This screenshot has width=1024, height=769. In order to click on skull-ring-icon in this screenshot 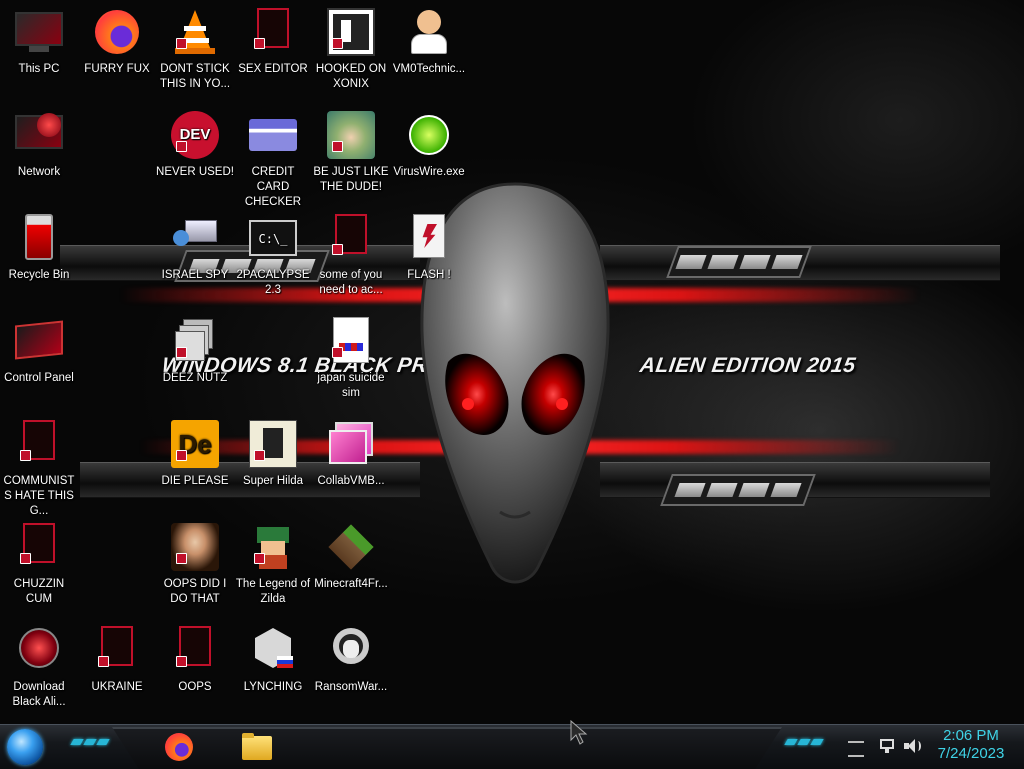, I will do `click(351, 650)`.